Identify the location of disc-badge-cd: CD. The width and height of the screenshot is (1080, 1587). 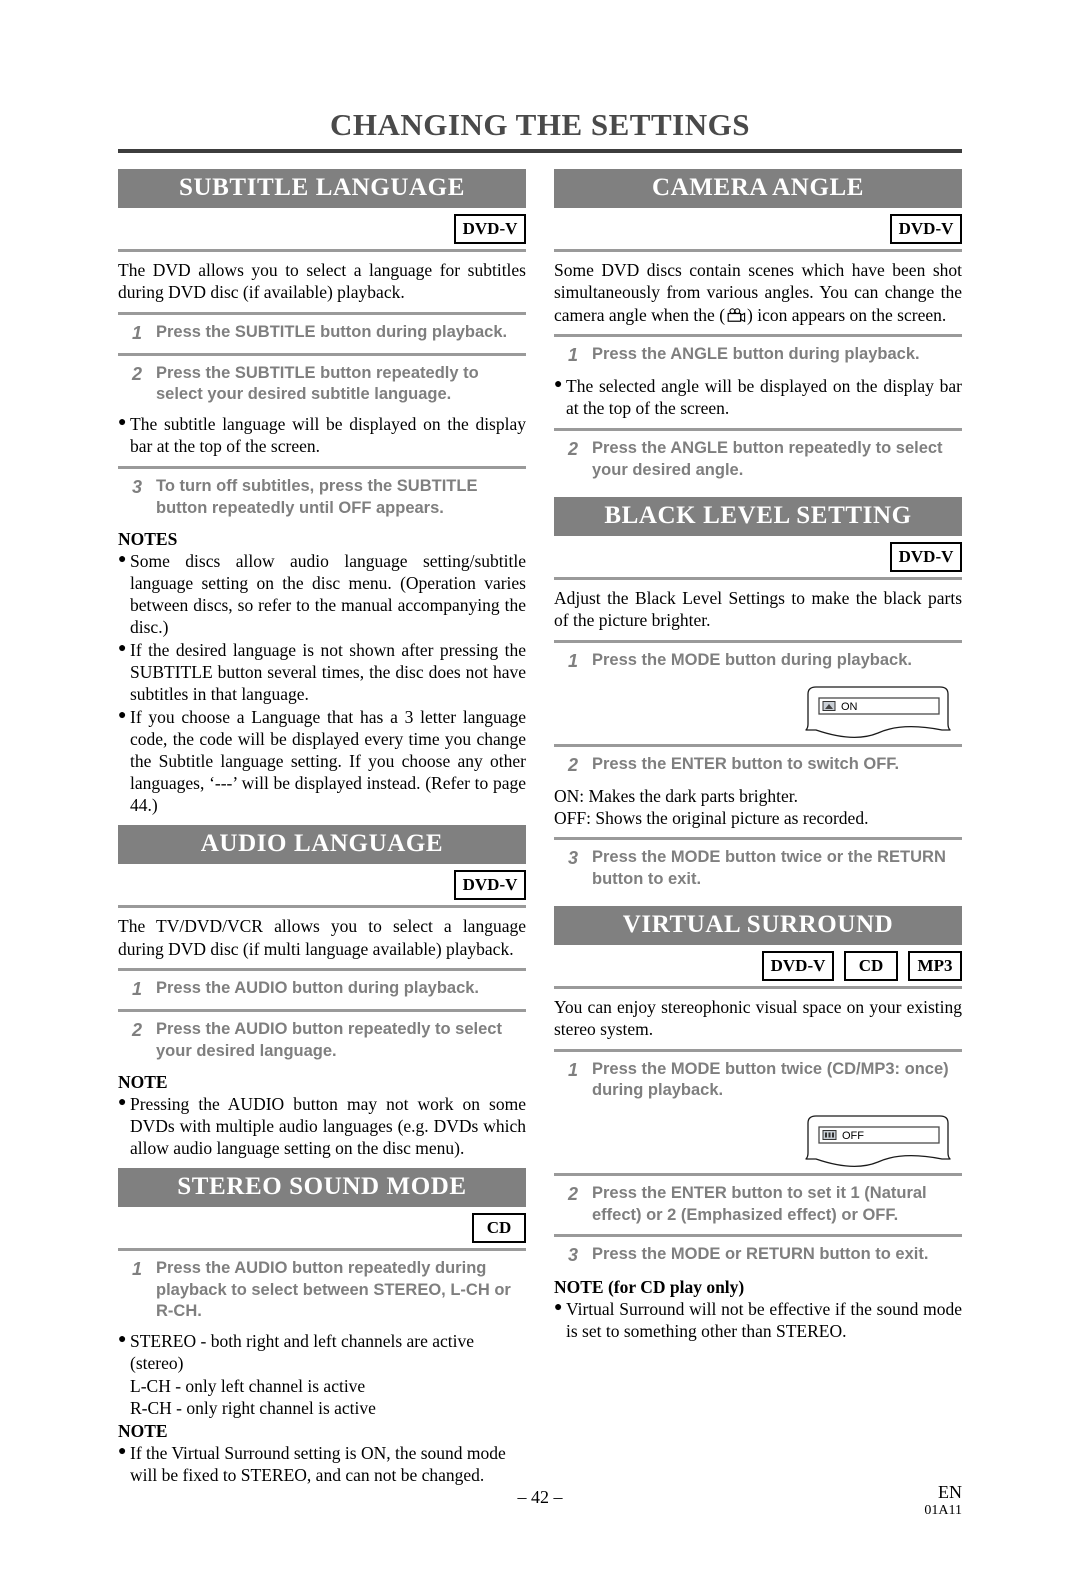
(499, 1227).